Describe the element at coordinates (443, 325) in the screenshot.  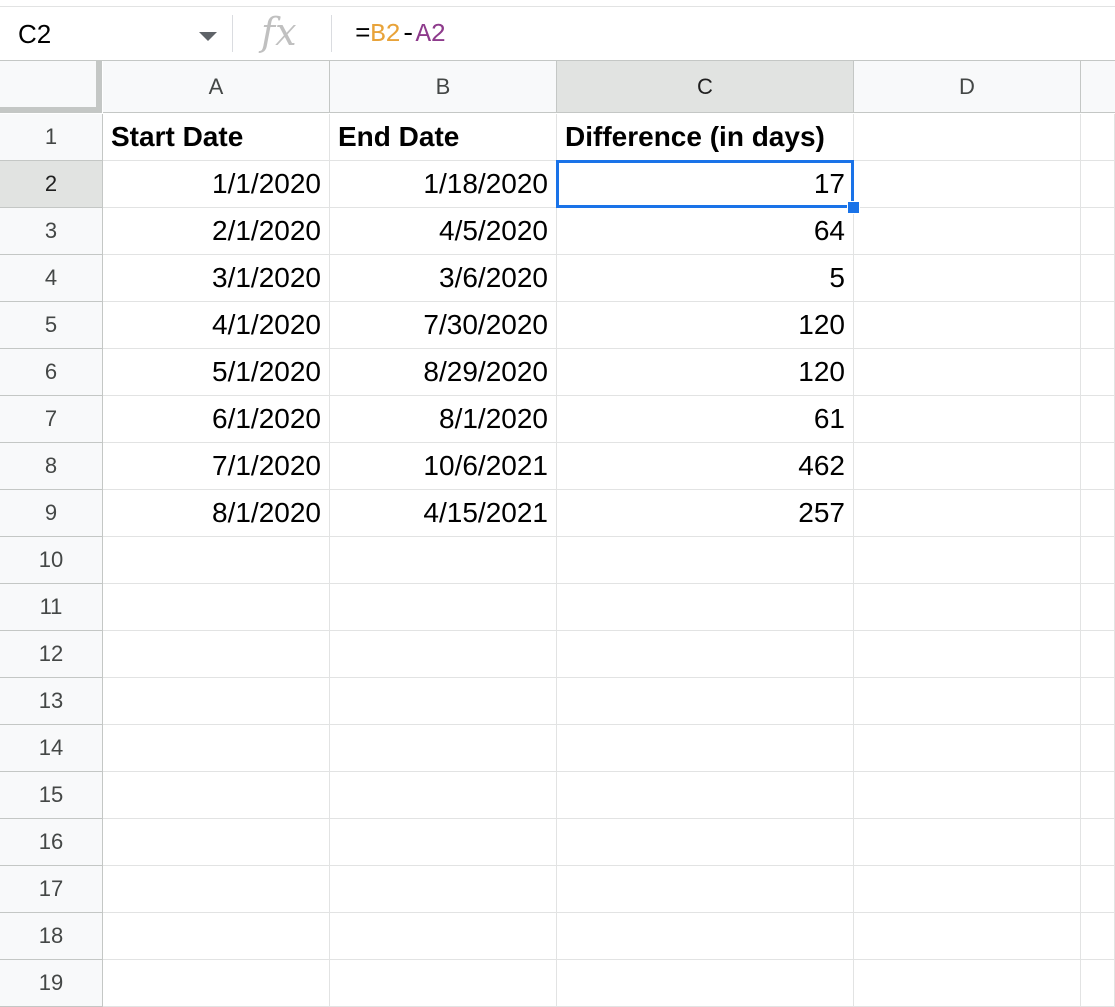
I see `cell-b5: 7/30/2020` at that location.